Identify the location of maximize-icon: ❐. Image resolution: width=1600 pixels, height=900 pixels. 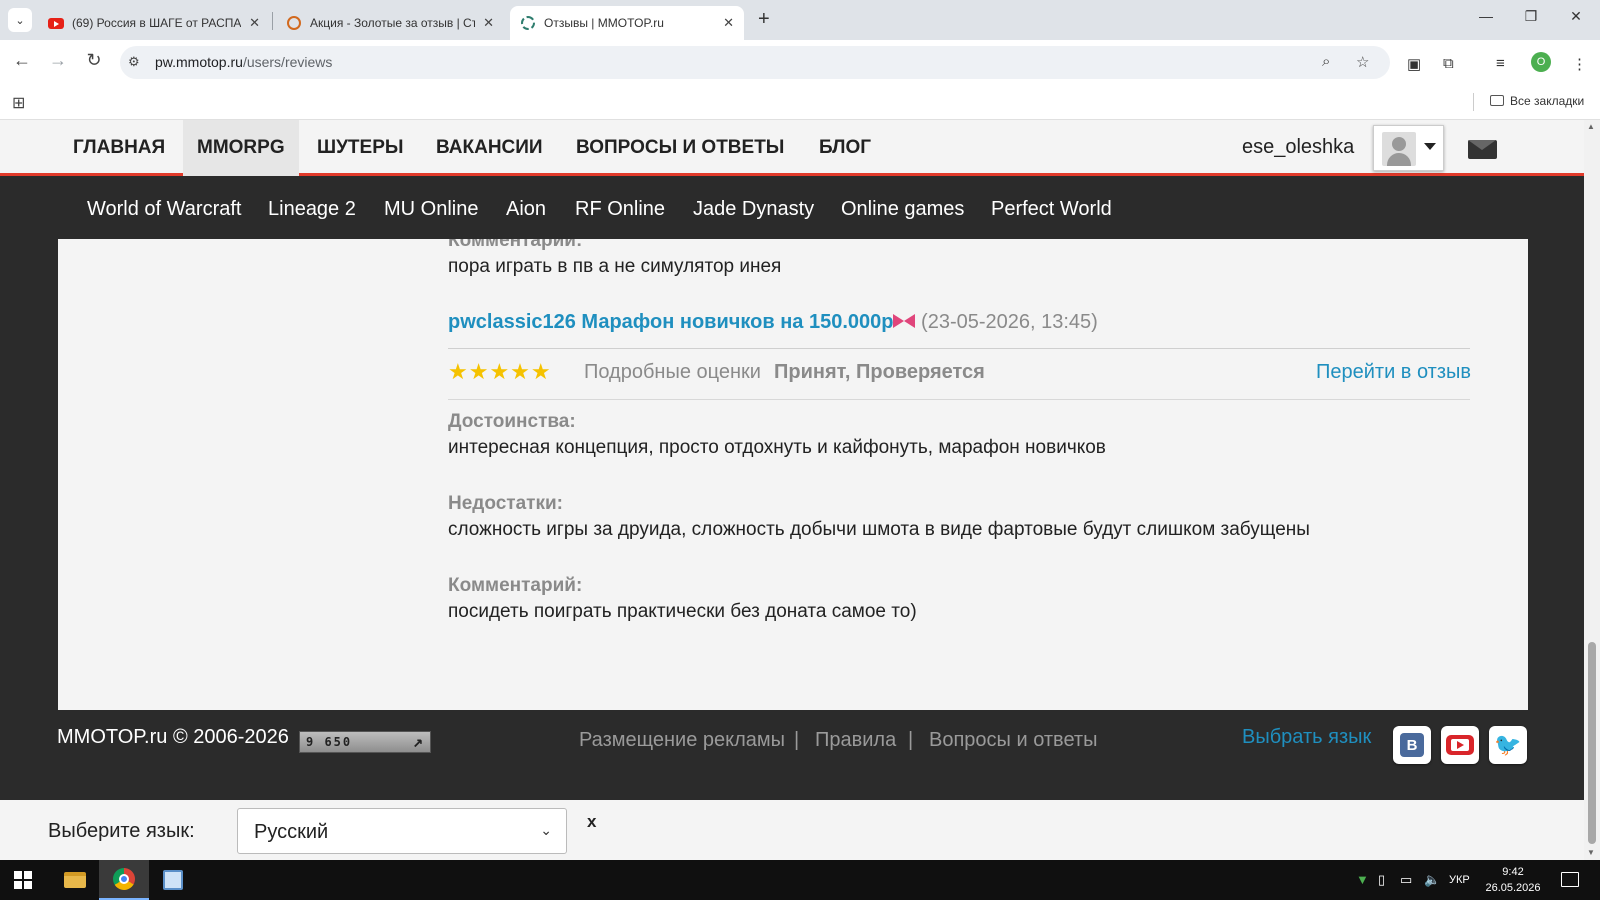
(1531, 16).